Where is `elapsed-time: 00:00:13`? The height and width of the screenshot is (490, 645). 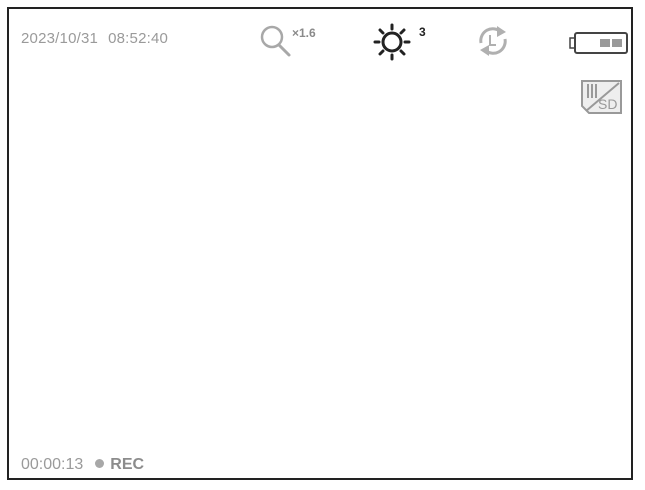 elapsed-time: 00:00:13 is located at coordinates (52, 464).